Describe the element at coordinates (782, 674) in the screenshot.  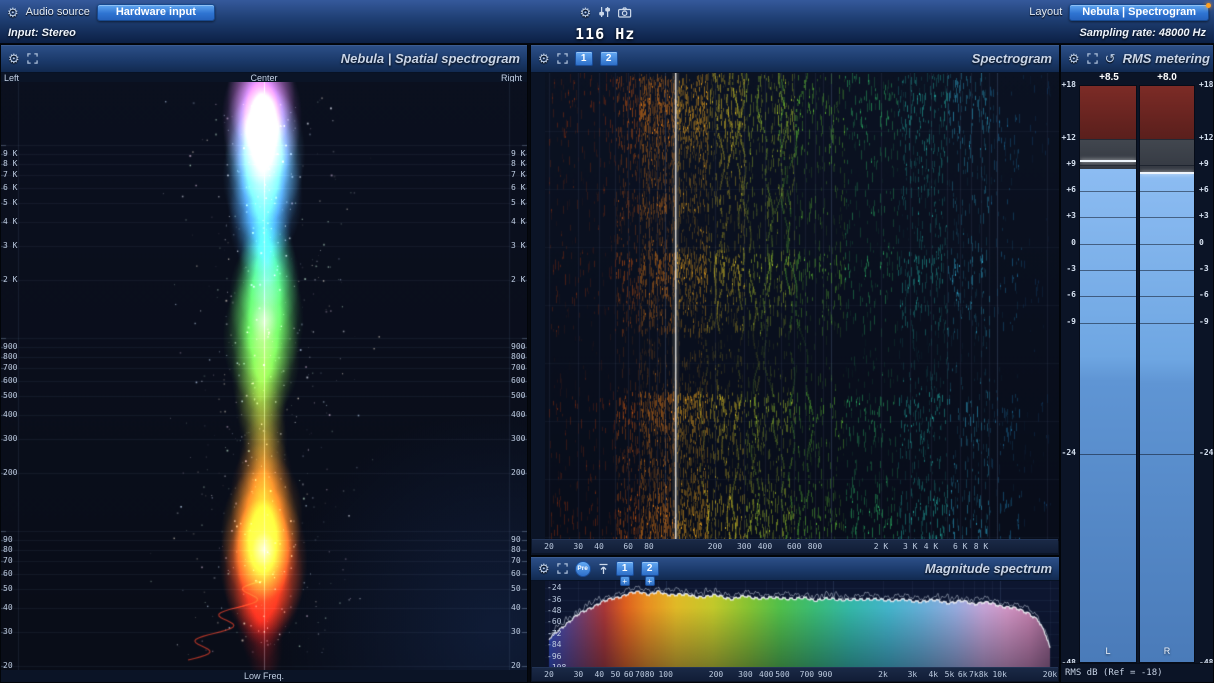
I see `freq-axis-label: 500` at that location.